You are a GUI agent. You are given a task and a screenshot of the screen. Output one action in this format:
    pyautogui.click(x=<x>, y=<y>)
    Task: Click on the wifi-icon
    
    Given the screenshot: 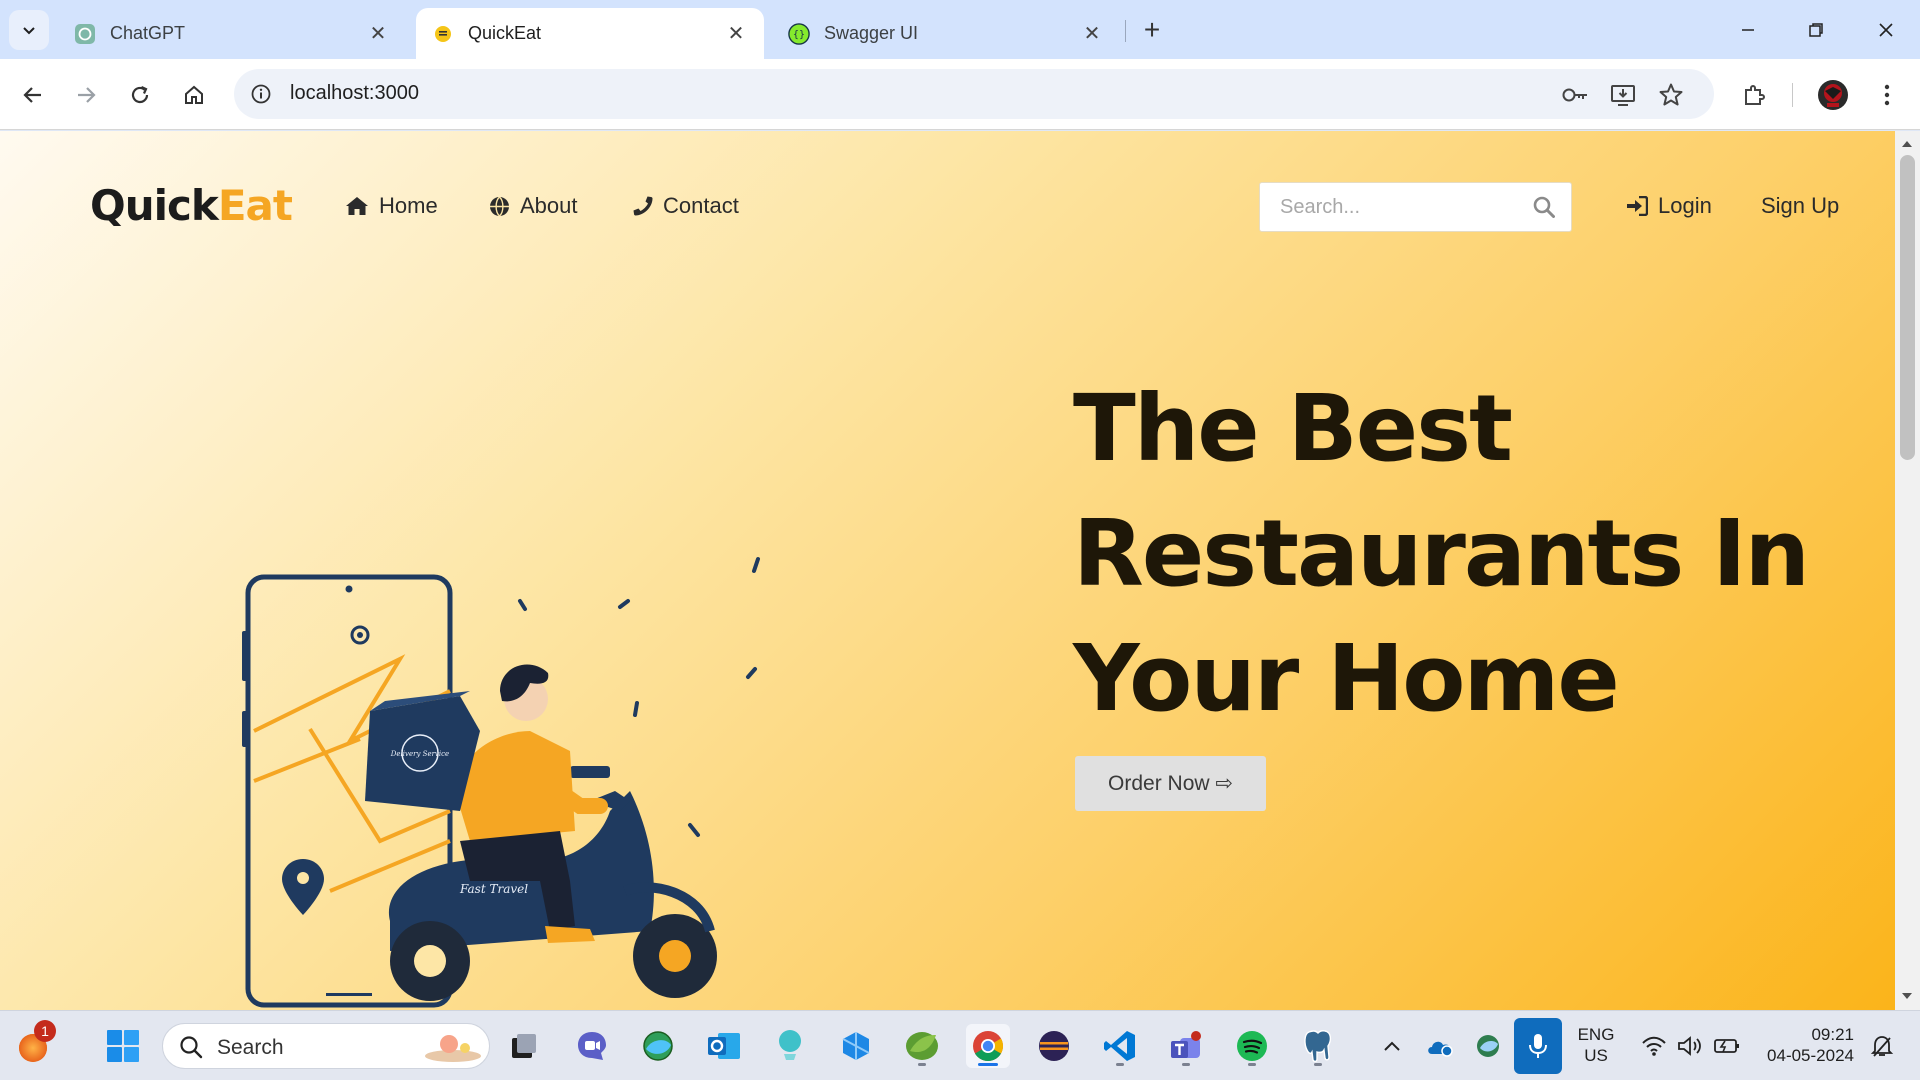 What is the action you would take?
    pyautogui.click(x=1654, y=1046)
    